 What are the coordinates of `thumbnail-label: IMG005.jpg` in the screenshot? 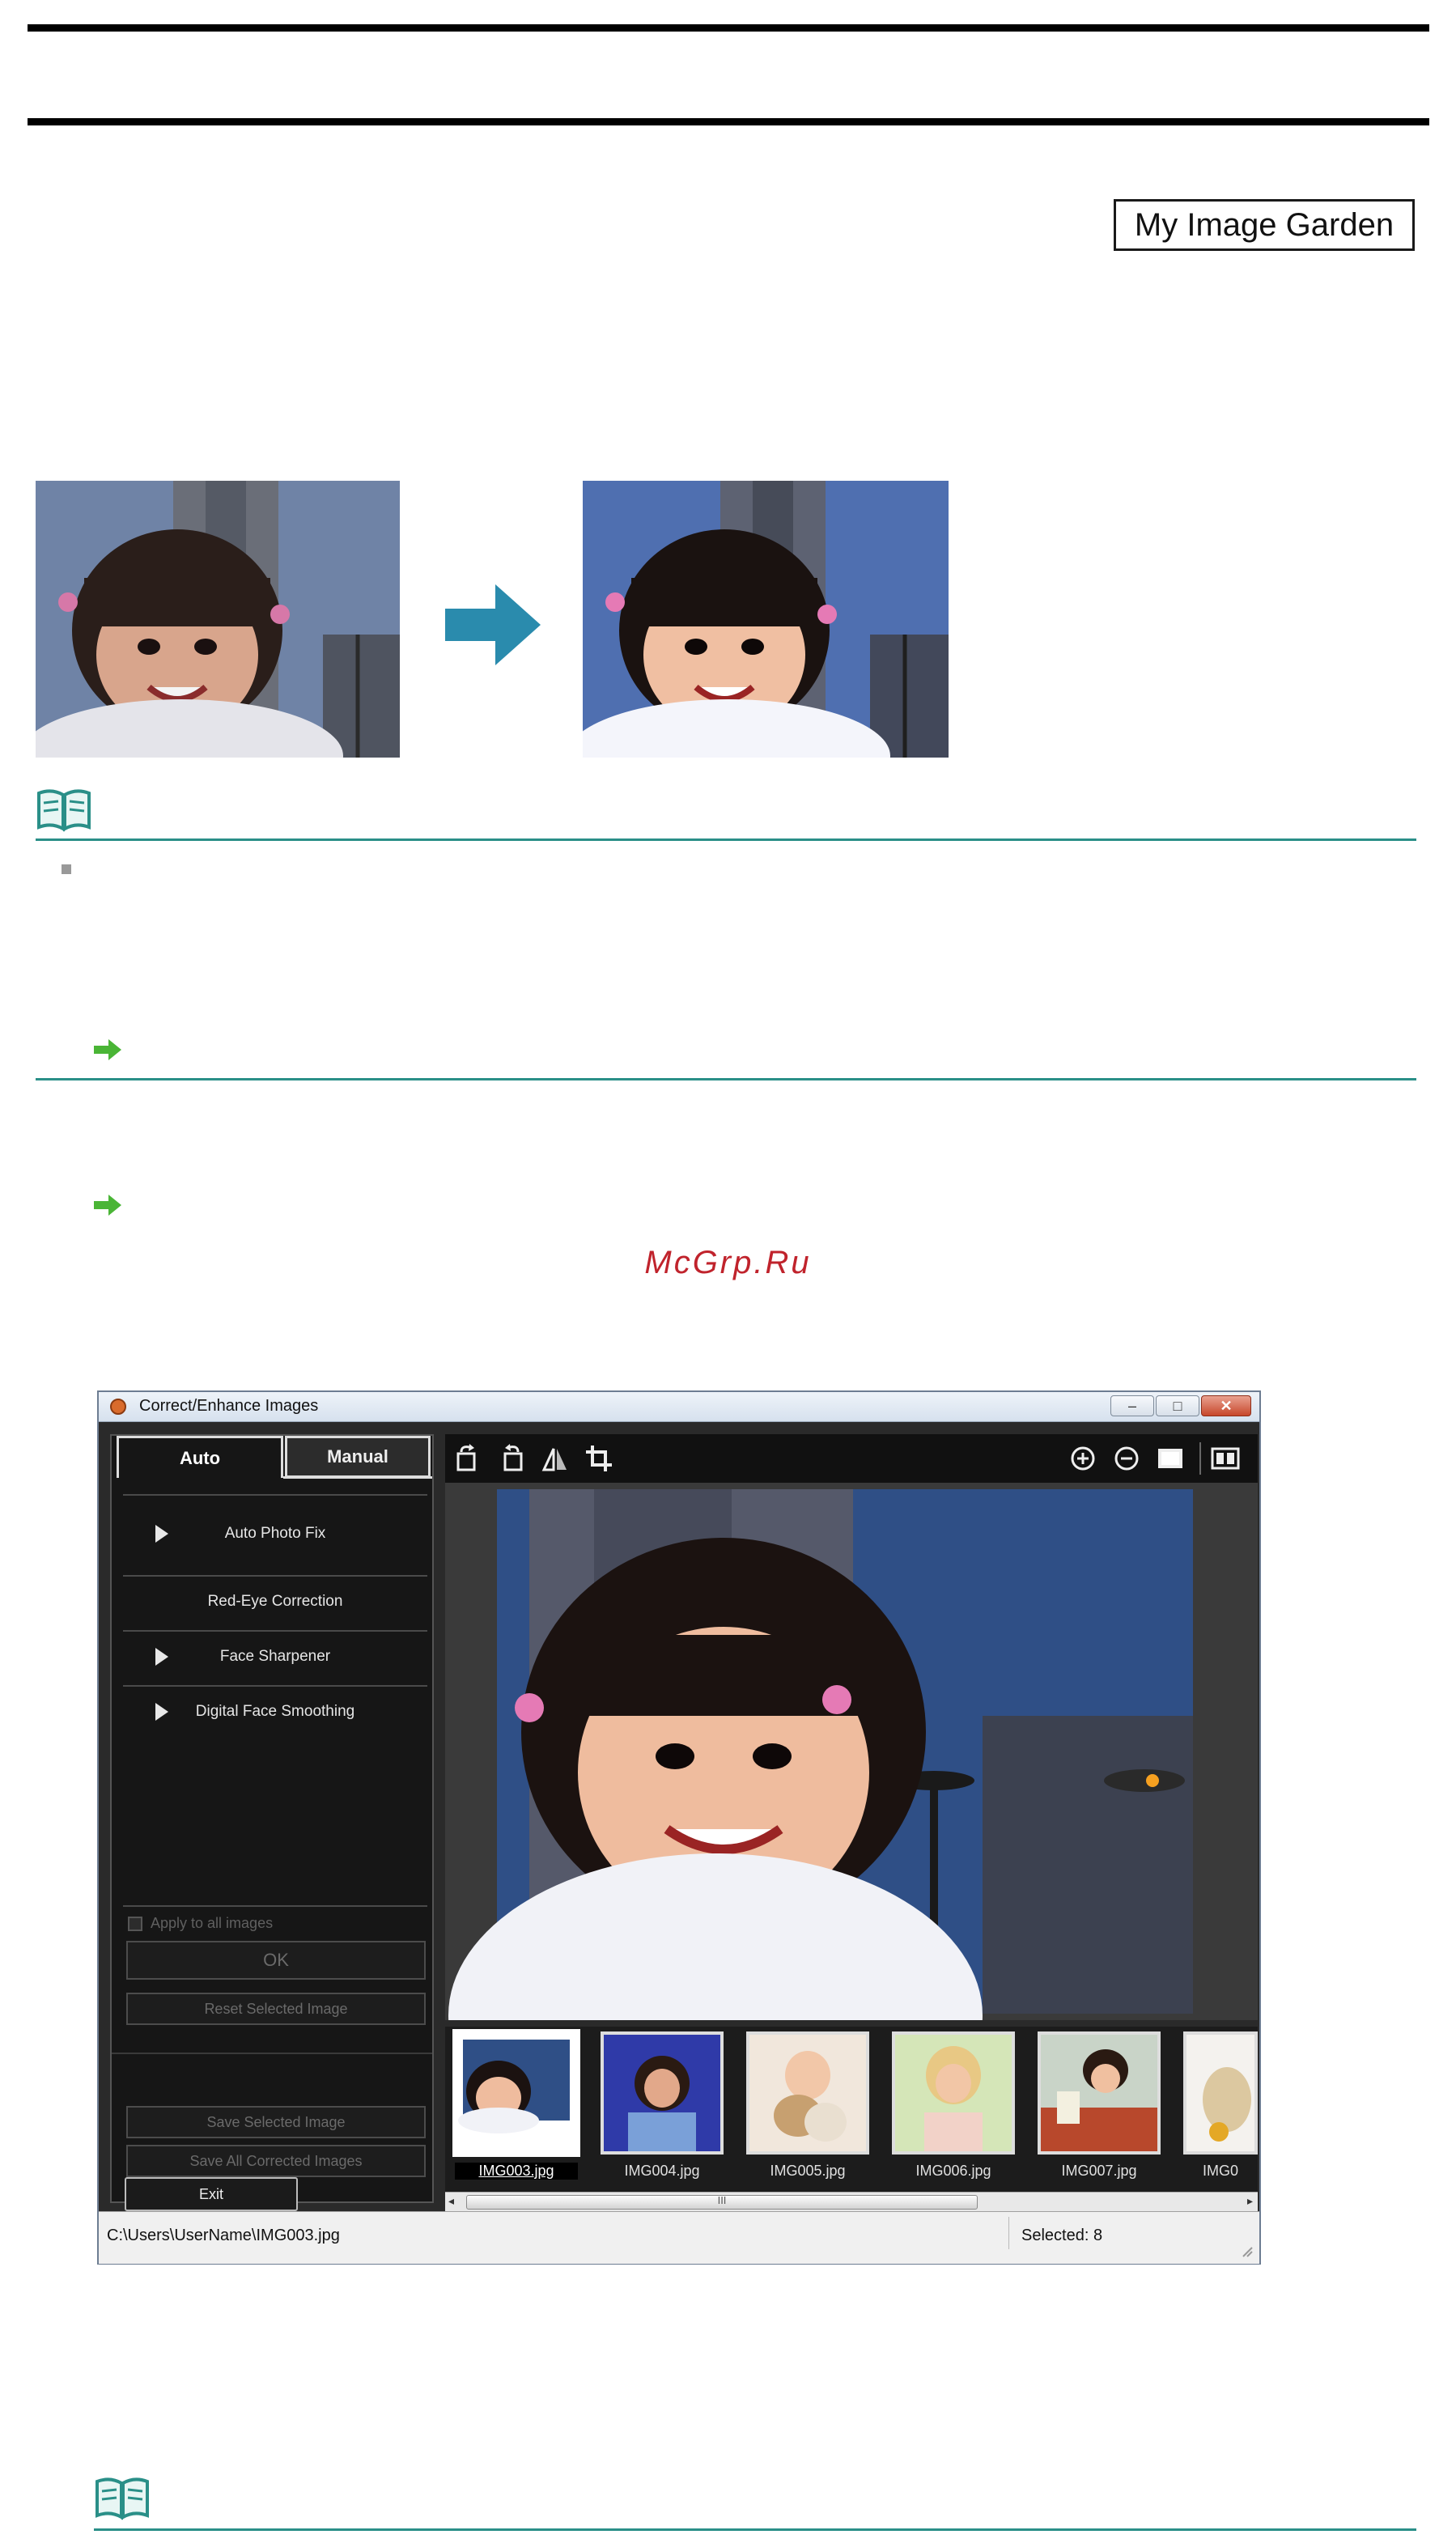 It's located at (808, 2171).